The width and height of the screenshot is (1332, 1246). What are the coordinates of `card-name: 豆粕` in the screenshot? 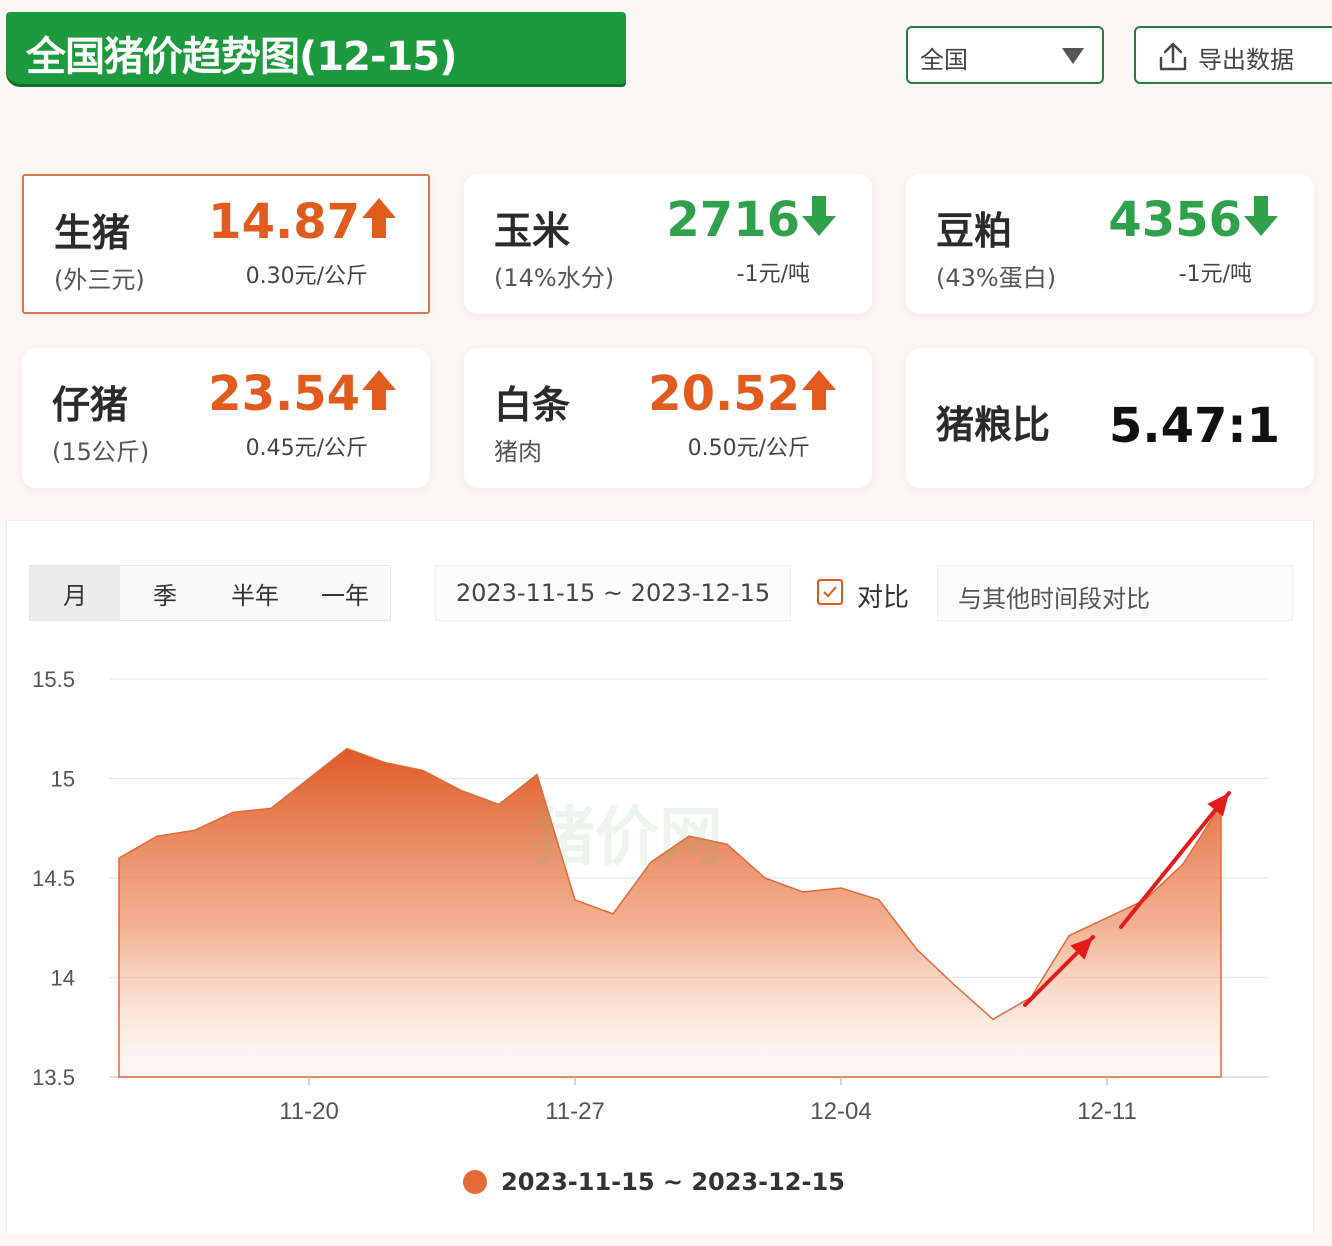 It's located at (974, 231).